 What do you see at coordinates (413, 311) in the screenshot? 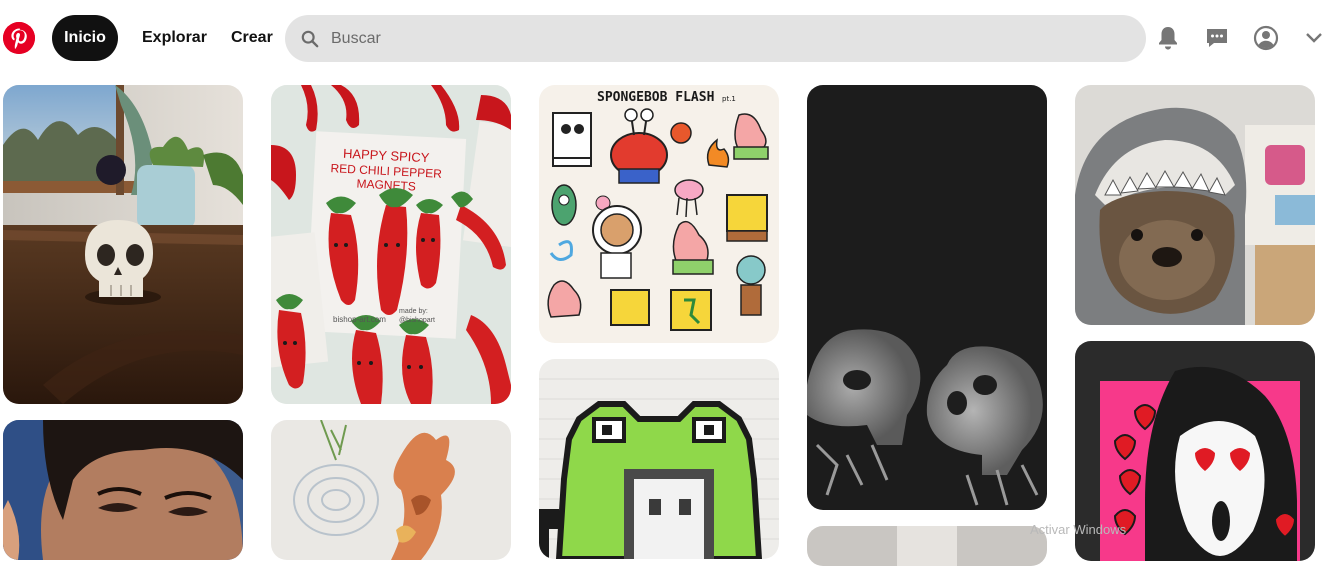
I see `chili-credit-short: made by:` at bounding box center [413, 311].